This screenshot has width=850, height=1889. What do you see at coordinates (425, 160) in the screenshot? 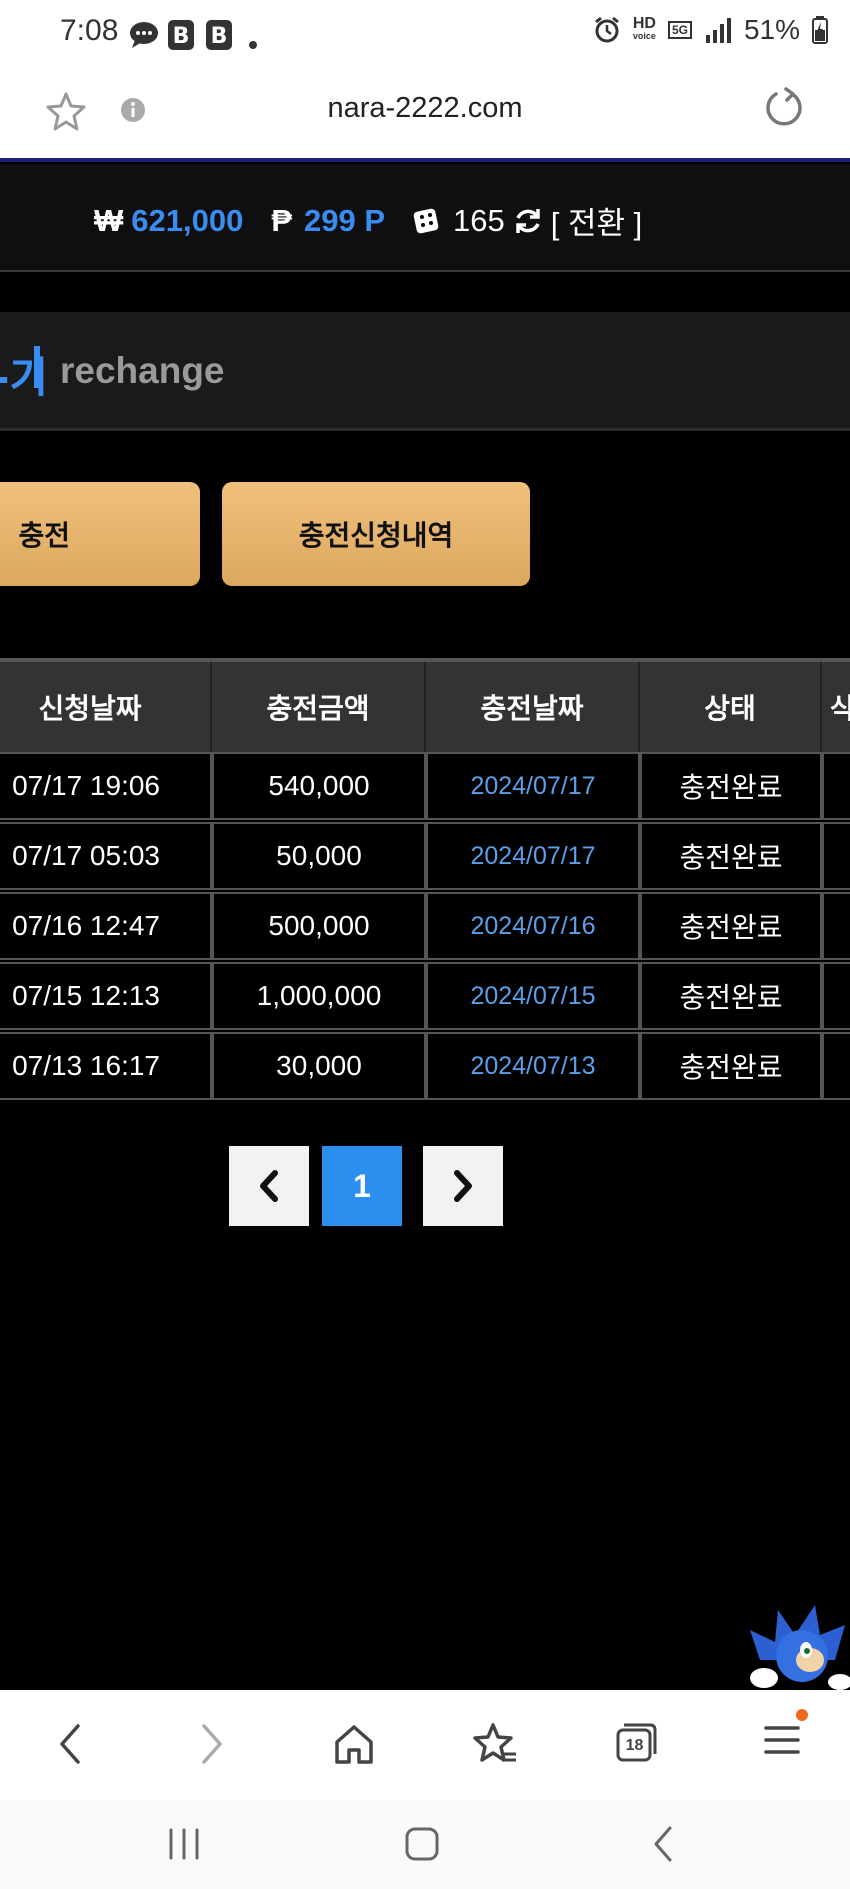
I see `header-accent-line` at bounding box center [425, 160].